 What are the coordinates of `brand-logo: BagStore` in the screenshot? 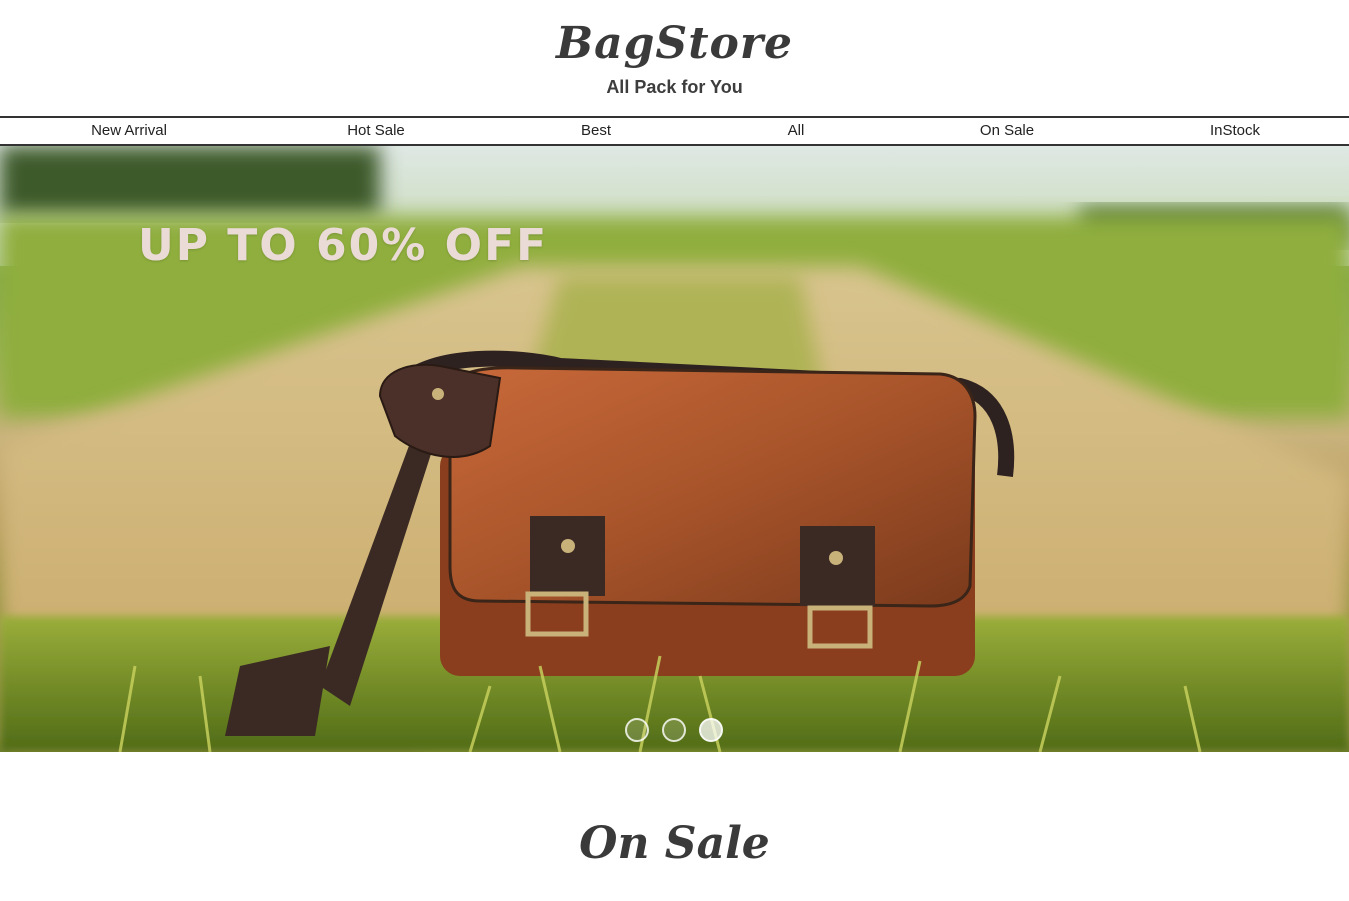 It's located at (674, 43).